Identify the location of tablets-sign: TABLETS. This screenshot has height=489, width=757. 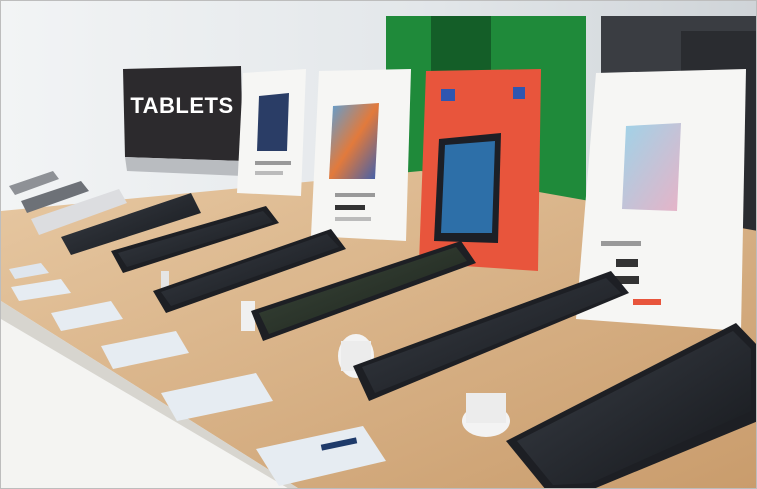
(183, 121).